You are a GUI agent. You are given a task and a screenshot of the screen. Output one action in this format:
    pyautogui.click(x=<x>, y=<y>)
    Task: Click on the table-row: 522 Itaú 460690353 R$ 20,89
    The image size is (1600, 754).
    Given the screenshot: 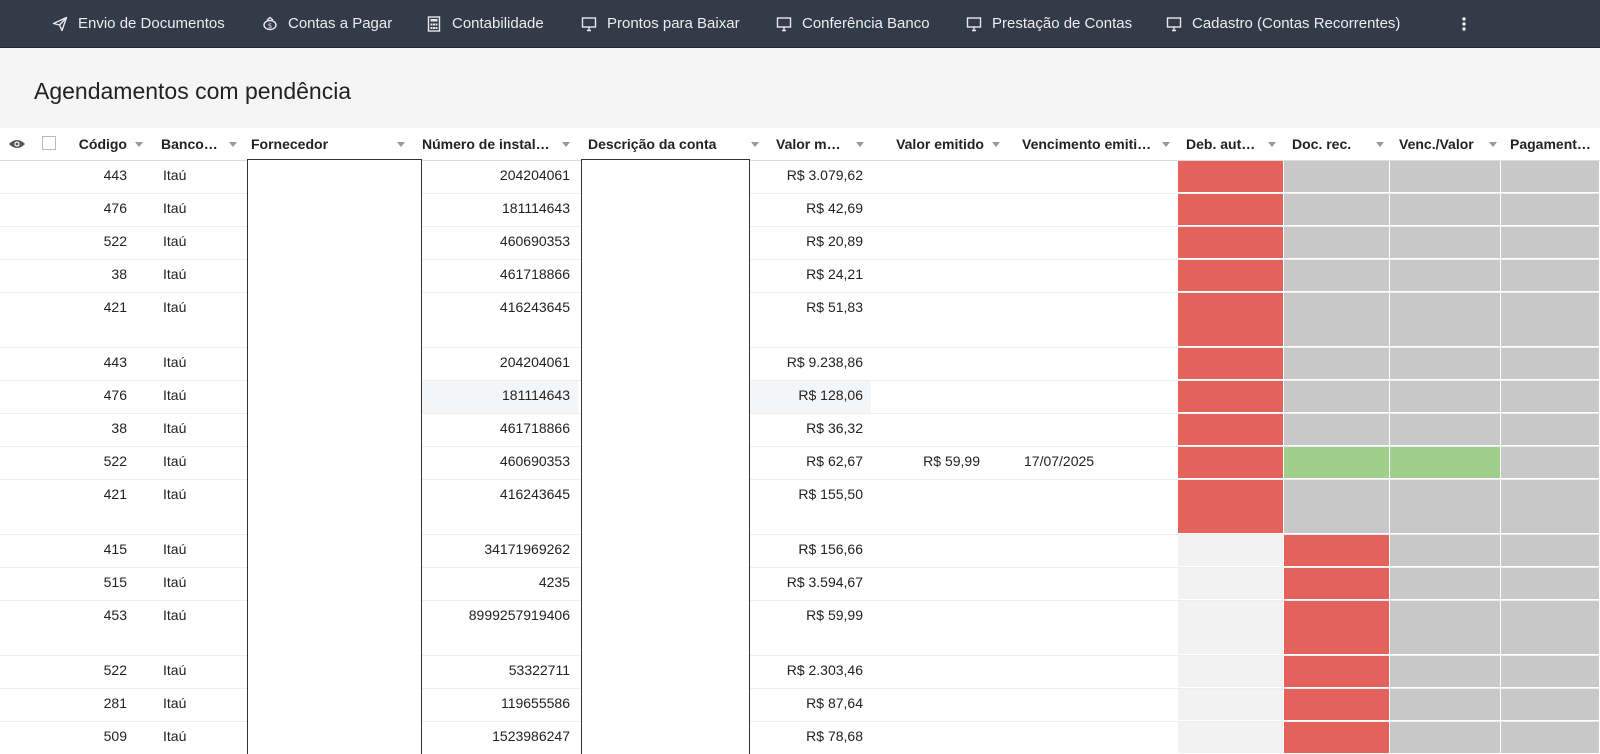 What is the action you would take?
    pyautogui.click(x=800, y=243)
    